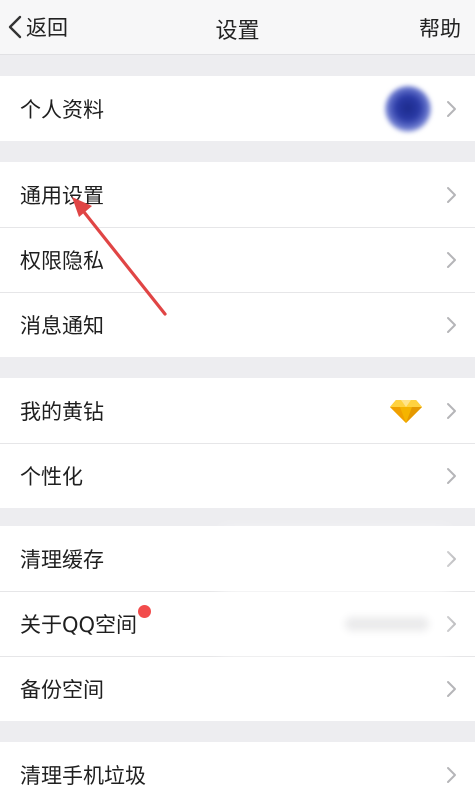 This screenshot has height=807, width=475. I want to click on row-yellow-diamond: 我的黄钻, so click(237, 410).